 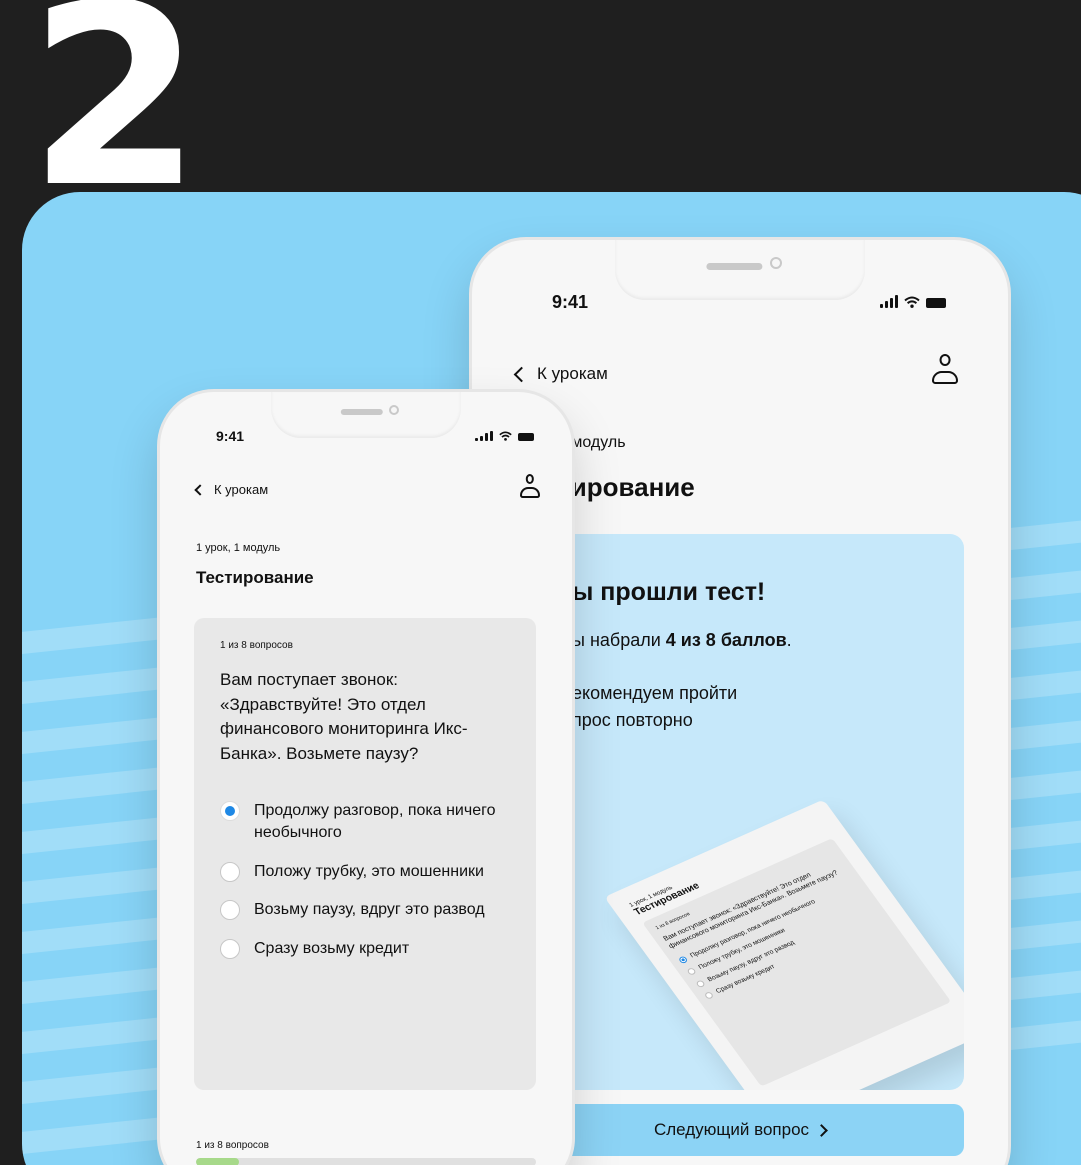 I want to click on result-score: ы набрали 4 из 8 баллов., so click(x=682, y=640).